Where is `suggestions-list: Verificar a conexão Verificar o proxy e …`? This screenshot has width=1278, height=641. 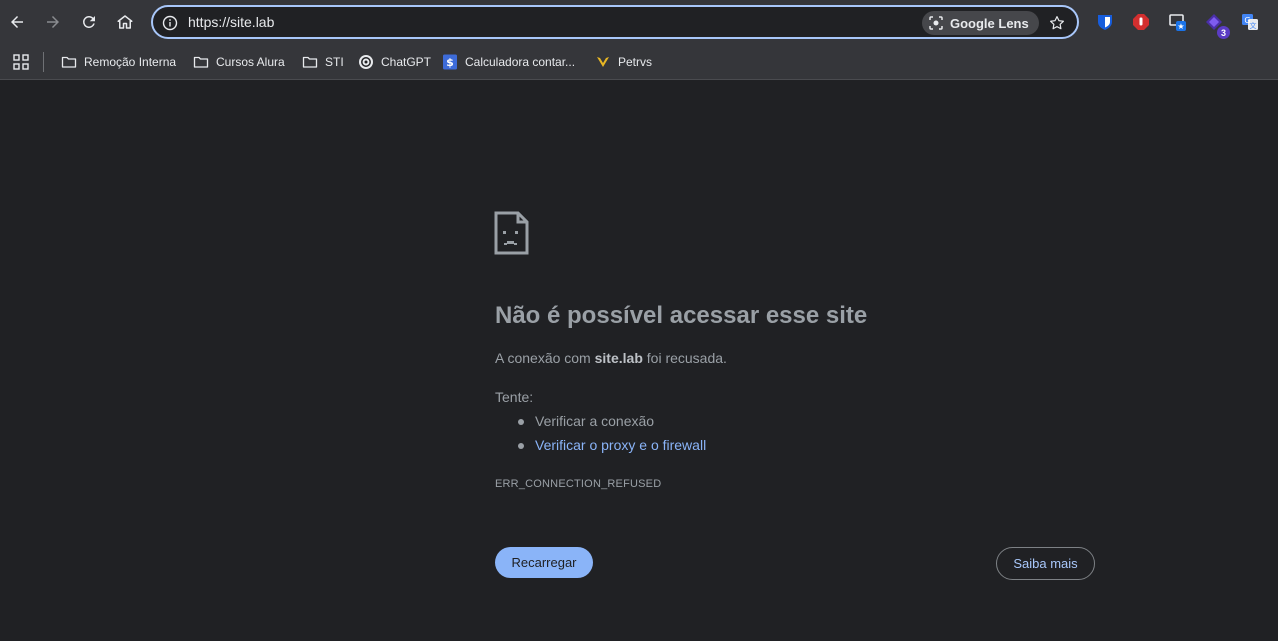
suggestions-list: Verificar a conexão Verificar o proxy e … is located at coordinates (611, 437).